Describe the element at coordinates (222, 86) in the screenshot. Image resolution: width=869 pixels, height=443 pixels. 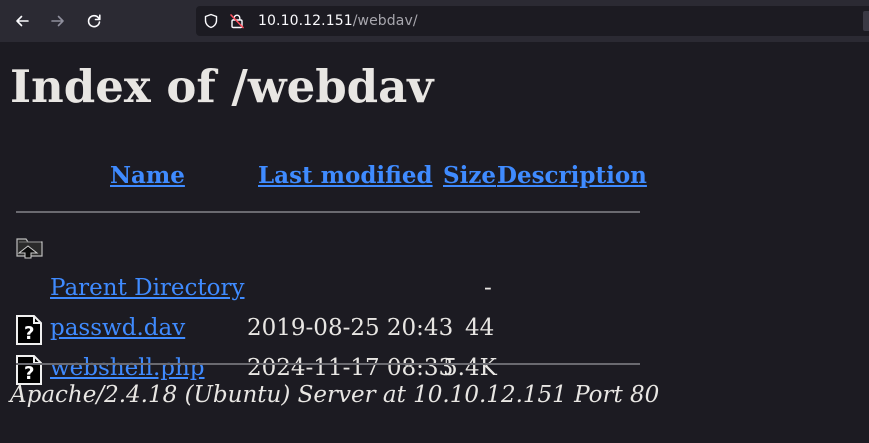
I see `page-title: Index of /webdav` at that location.